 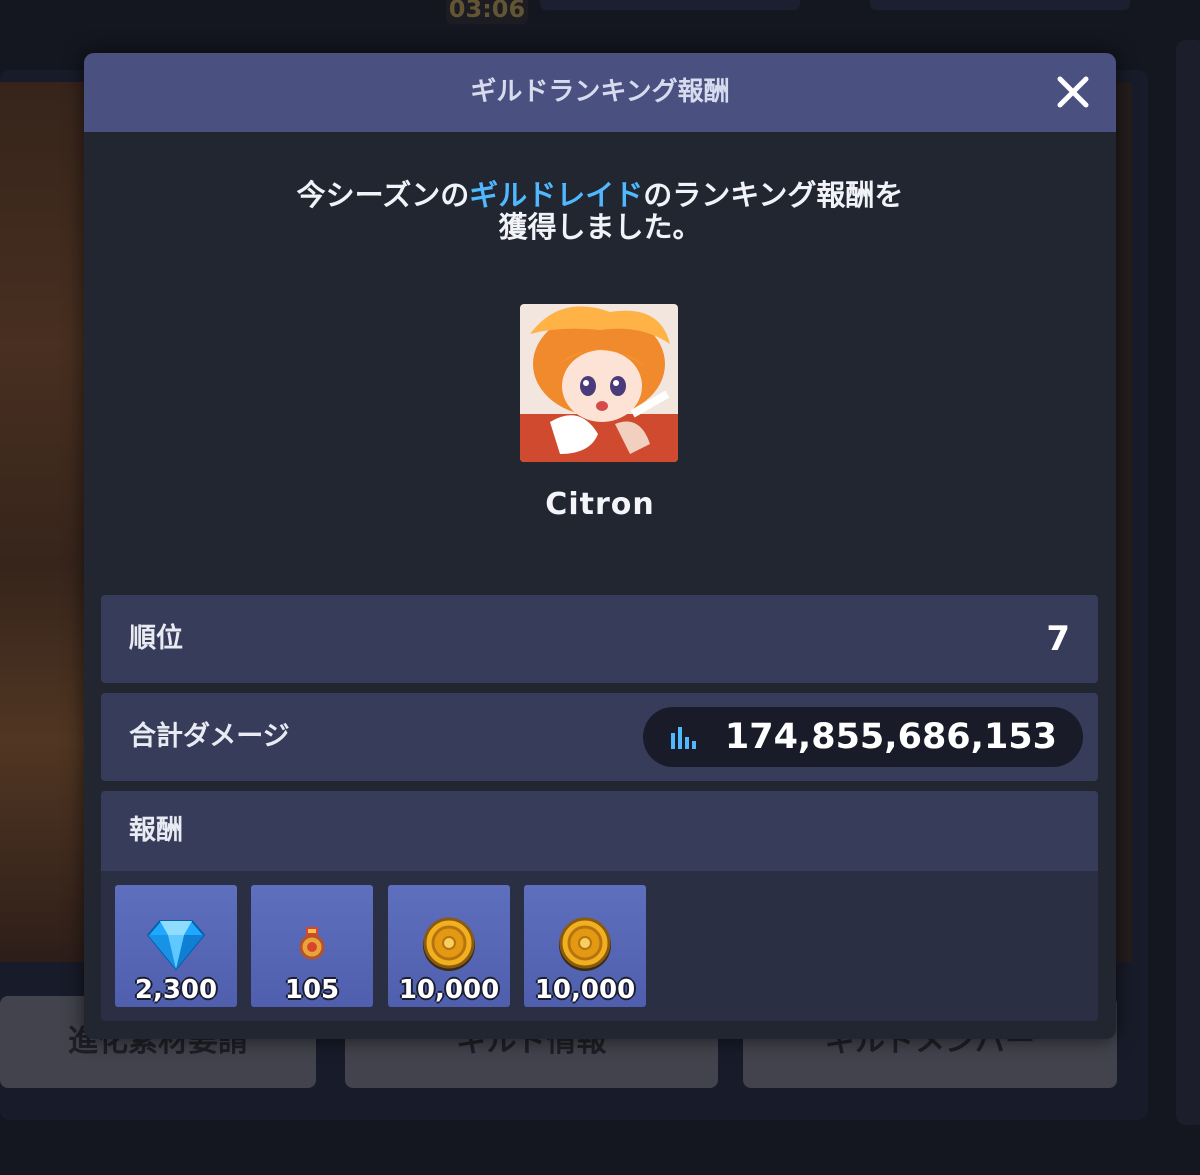 I want to click on total-damage-label: 合計ダメージ, so click(x=209, y=736).